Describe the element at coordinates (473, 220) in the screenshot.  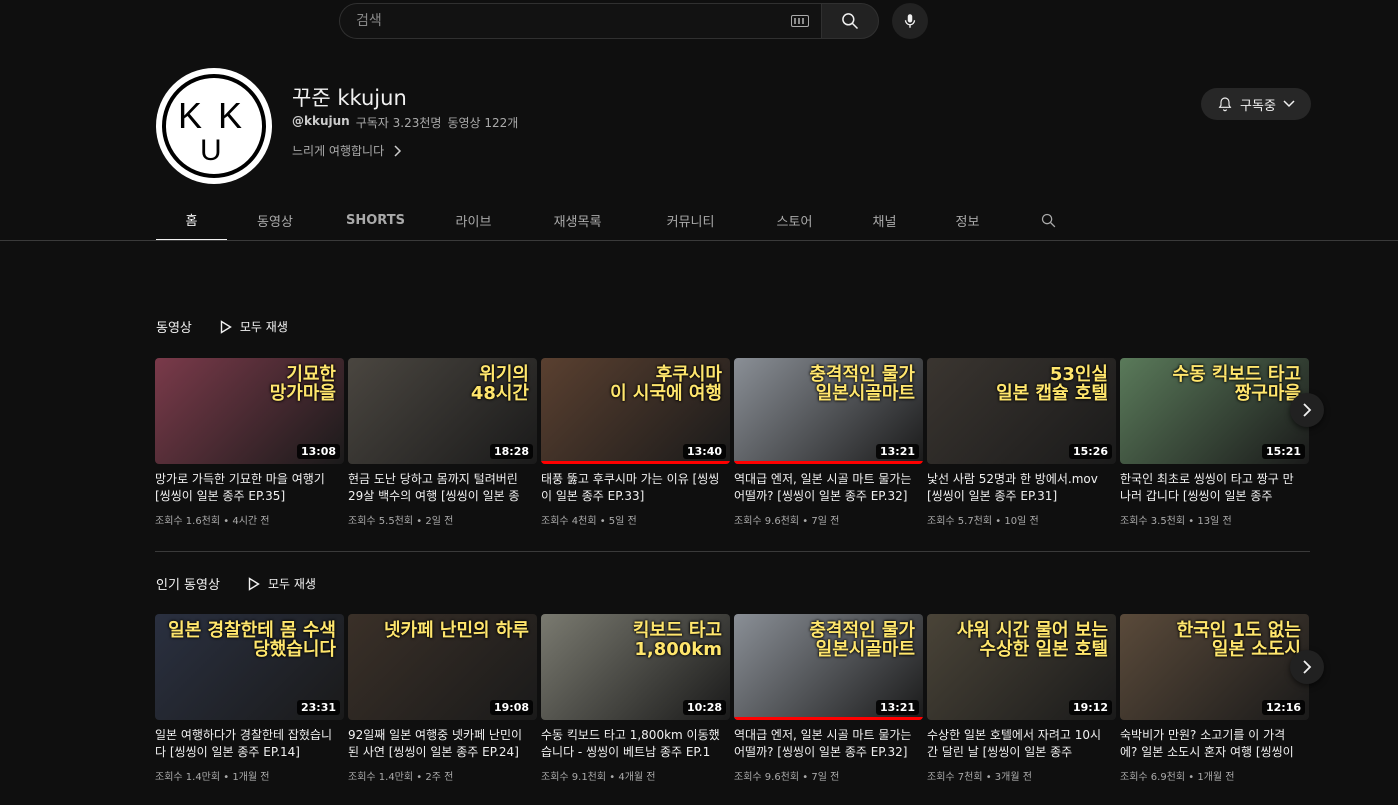
I see `tab-live: 라이브` at that location.